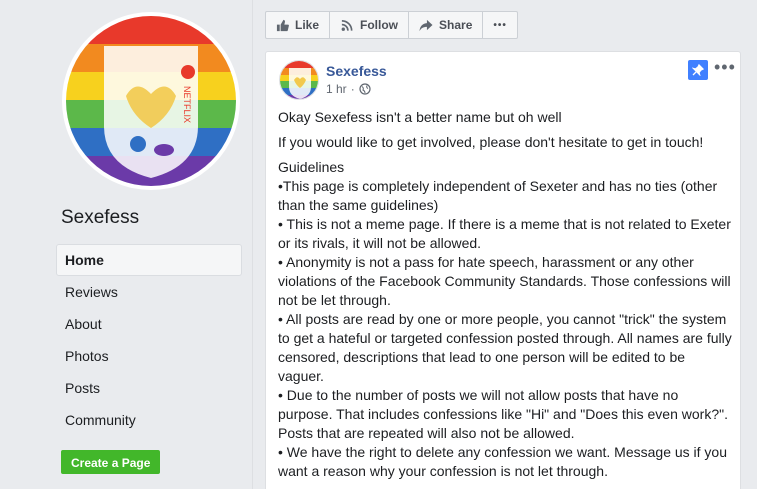 The image size is (757, 489). I want to click on nav-item-home: Home, so click(149, 260).